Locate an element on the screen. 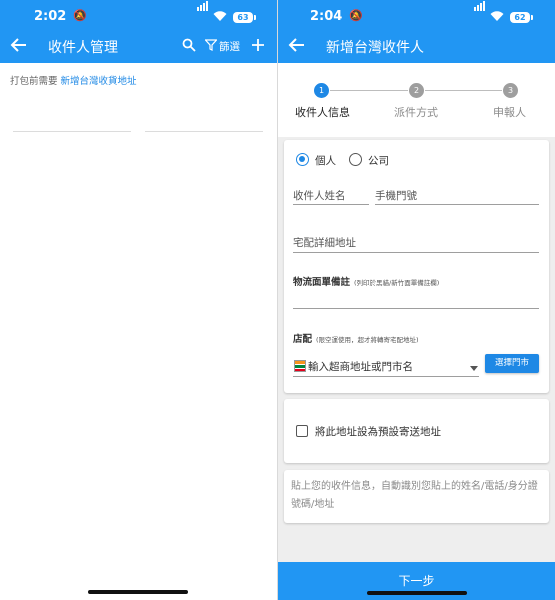 The height and width of the screenshot is (600, 555). store-field-label: 店配 (限空運使用，超才將轉寄宅配地址) is located at coordinates (356, 339).